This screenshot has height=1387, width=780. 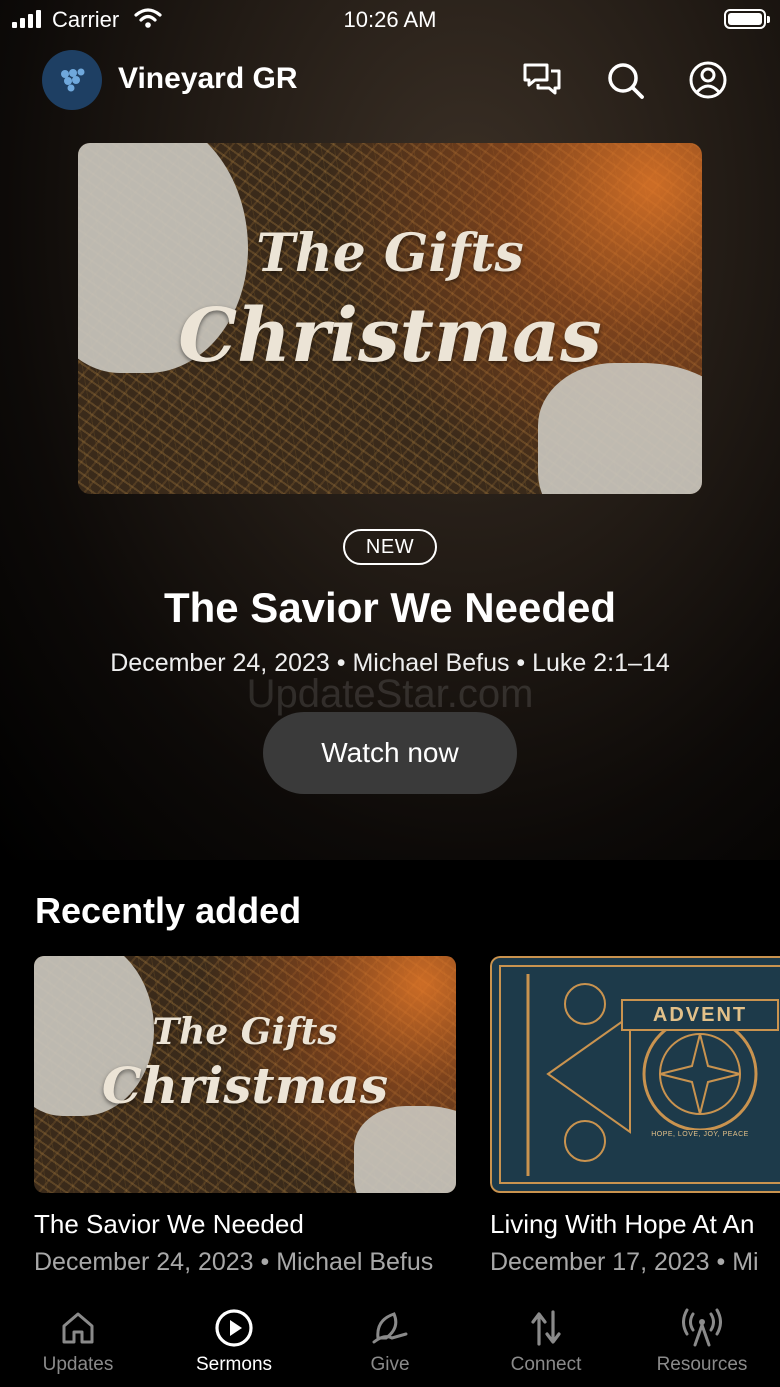 I want to click on tab-sermons: Sermons, so click(x=234, y=1342).